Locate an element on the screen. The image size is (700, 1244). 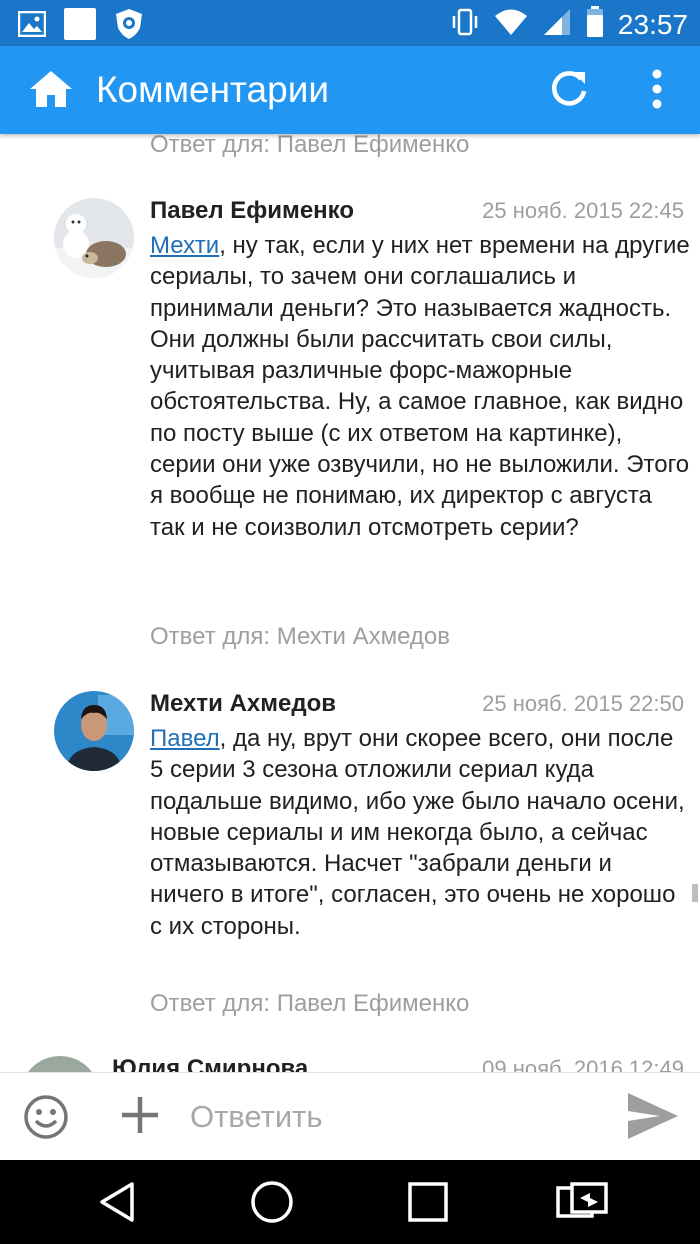
home-circle-icon is located at coordinates (272, 1204).